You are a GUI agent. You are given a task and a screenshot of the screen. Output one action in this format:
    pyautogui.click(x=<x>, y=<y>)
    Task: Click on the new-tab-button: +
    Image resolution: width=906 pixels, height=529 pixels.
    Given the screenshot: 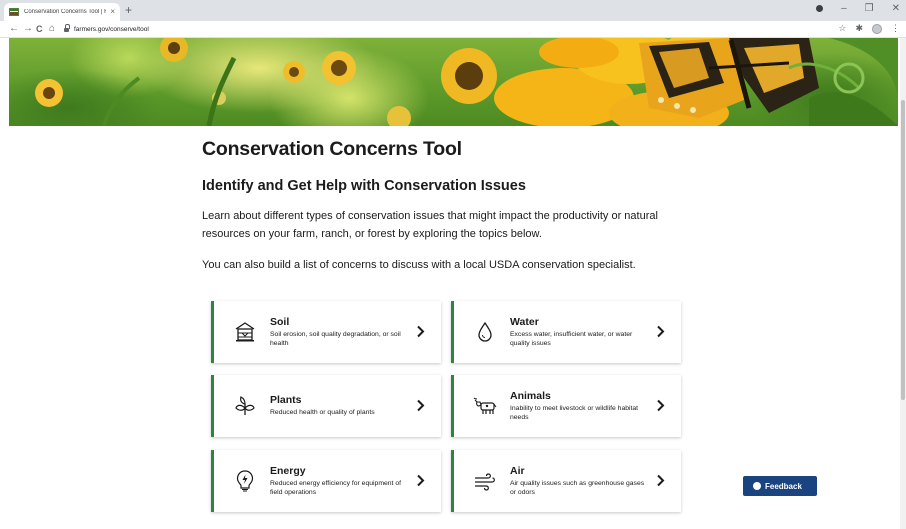 What is the action you would take?
    pyautogui.click(x=128, y=10)
    